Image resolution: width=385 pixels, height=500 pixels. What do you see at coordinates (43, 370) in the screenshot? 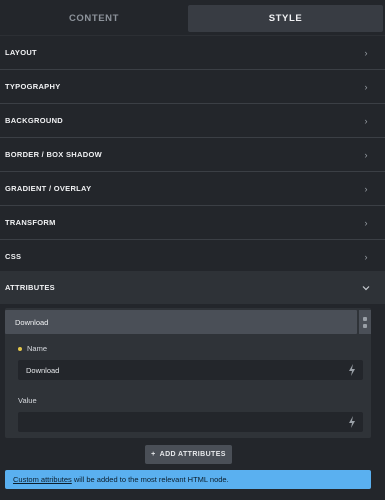
I see `name-input-value: Download` at bounding box center [43, 370].